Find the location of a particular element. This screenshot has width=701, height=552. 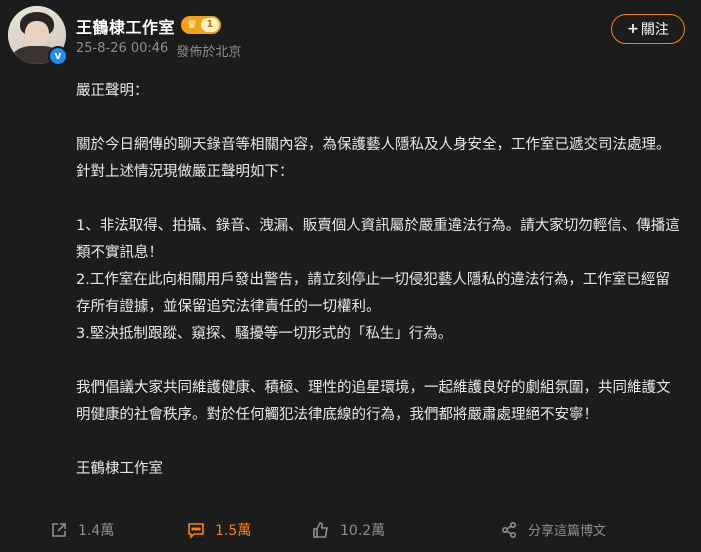

follow-button: + 關注 is located at coordinates (648, 29).